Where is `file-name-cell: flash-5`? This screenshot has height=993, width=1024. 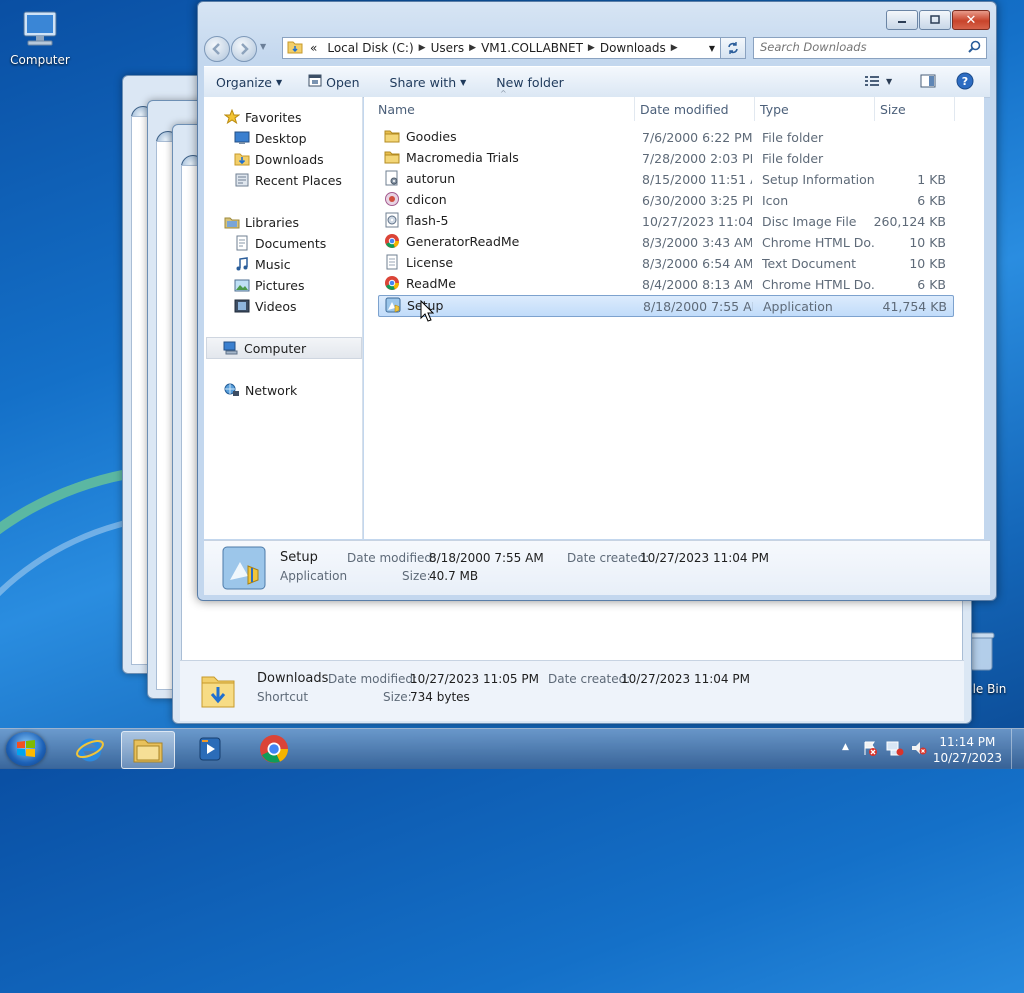 file-name-cell: flash-5 is located at coordinates (416, 220).